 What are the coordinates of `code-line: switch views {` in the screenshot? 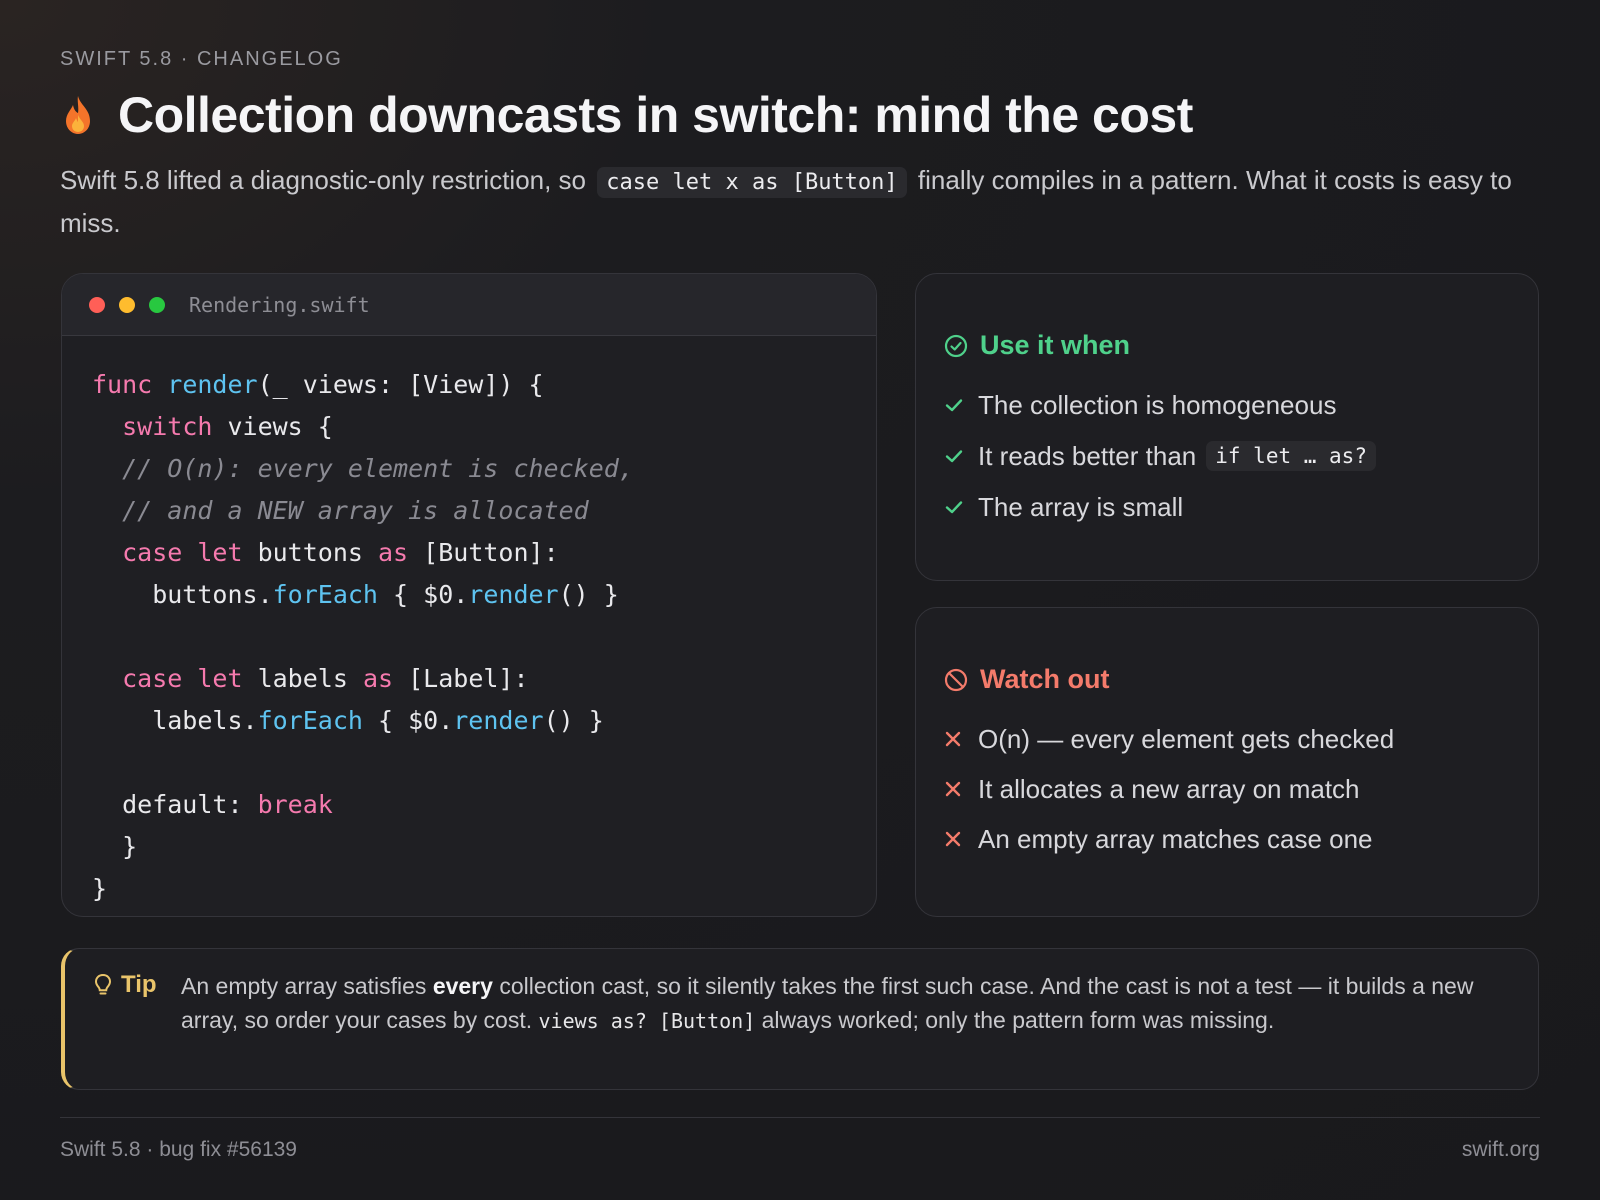 It's located at (484, 427).